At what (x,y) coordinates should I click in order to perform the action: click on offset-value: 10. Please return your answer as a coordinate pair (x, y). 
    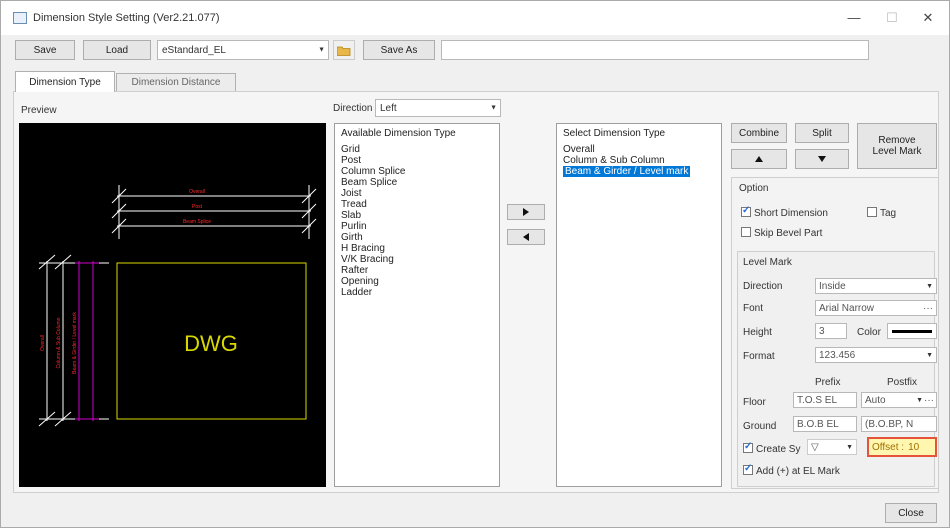
    Looking at the image, I should click on (914, 447).